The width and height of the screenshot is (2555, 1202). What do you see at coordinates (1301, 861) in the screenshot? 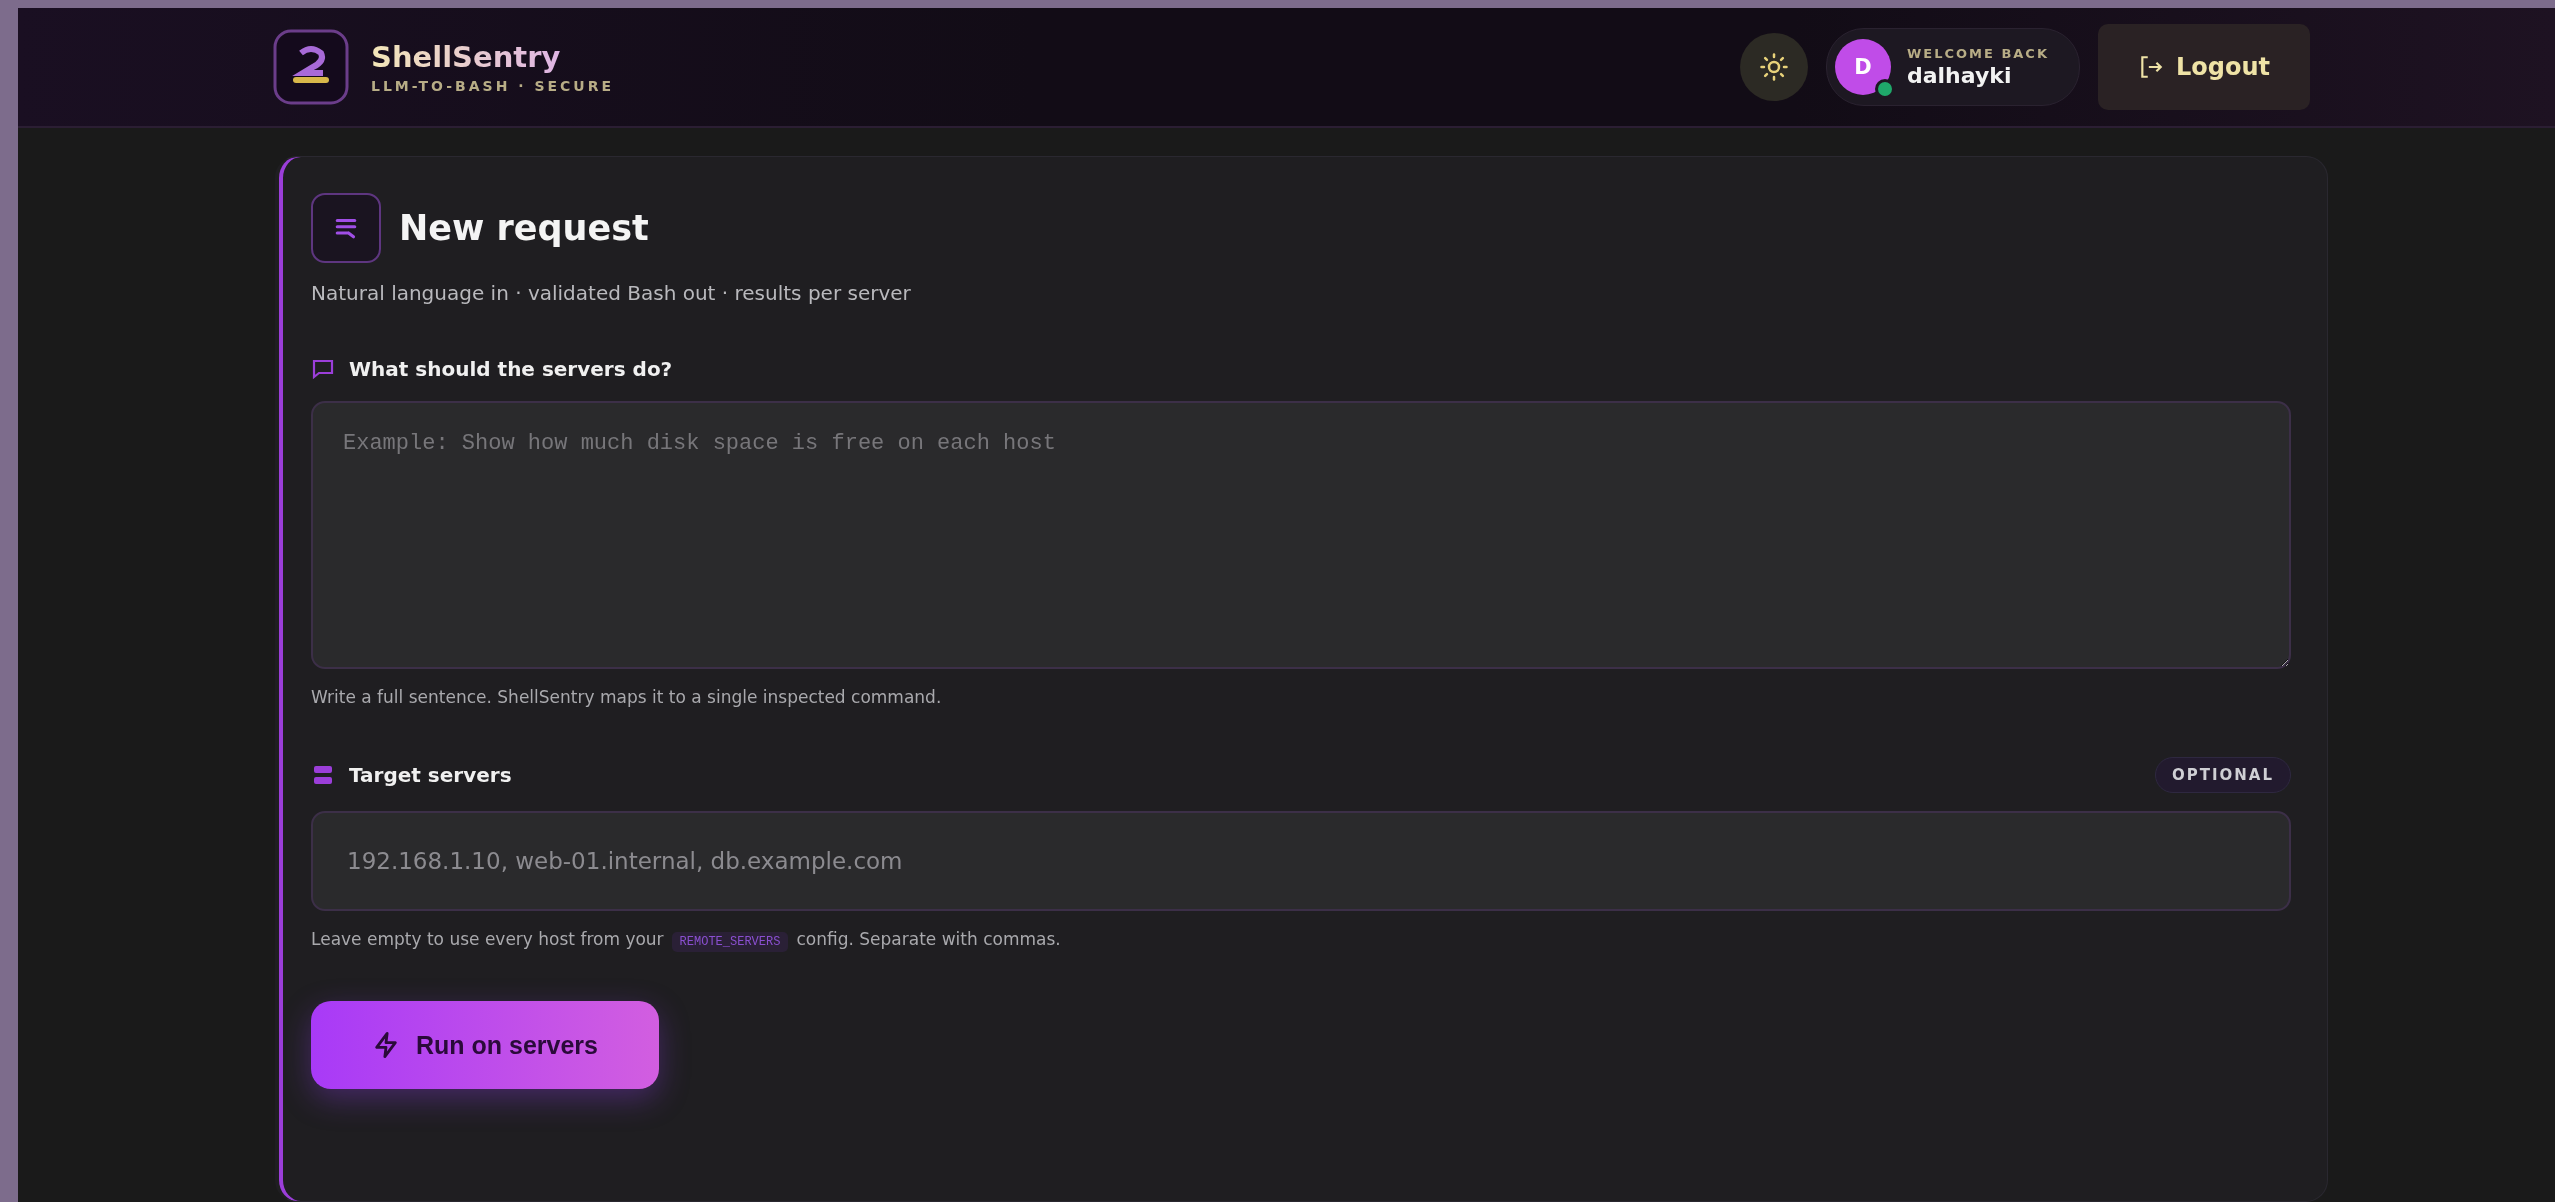
I see `servers-field: 192.168.1.10, web-01.internal, db.example.com` at bounding box center [1301, 861].